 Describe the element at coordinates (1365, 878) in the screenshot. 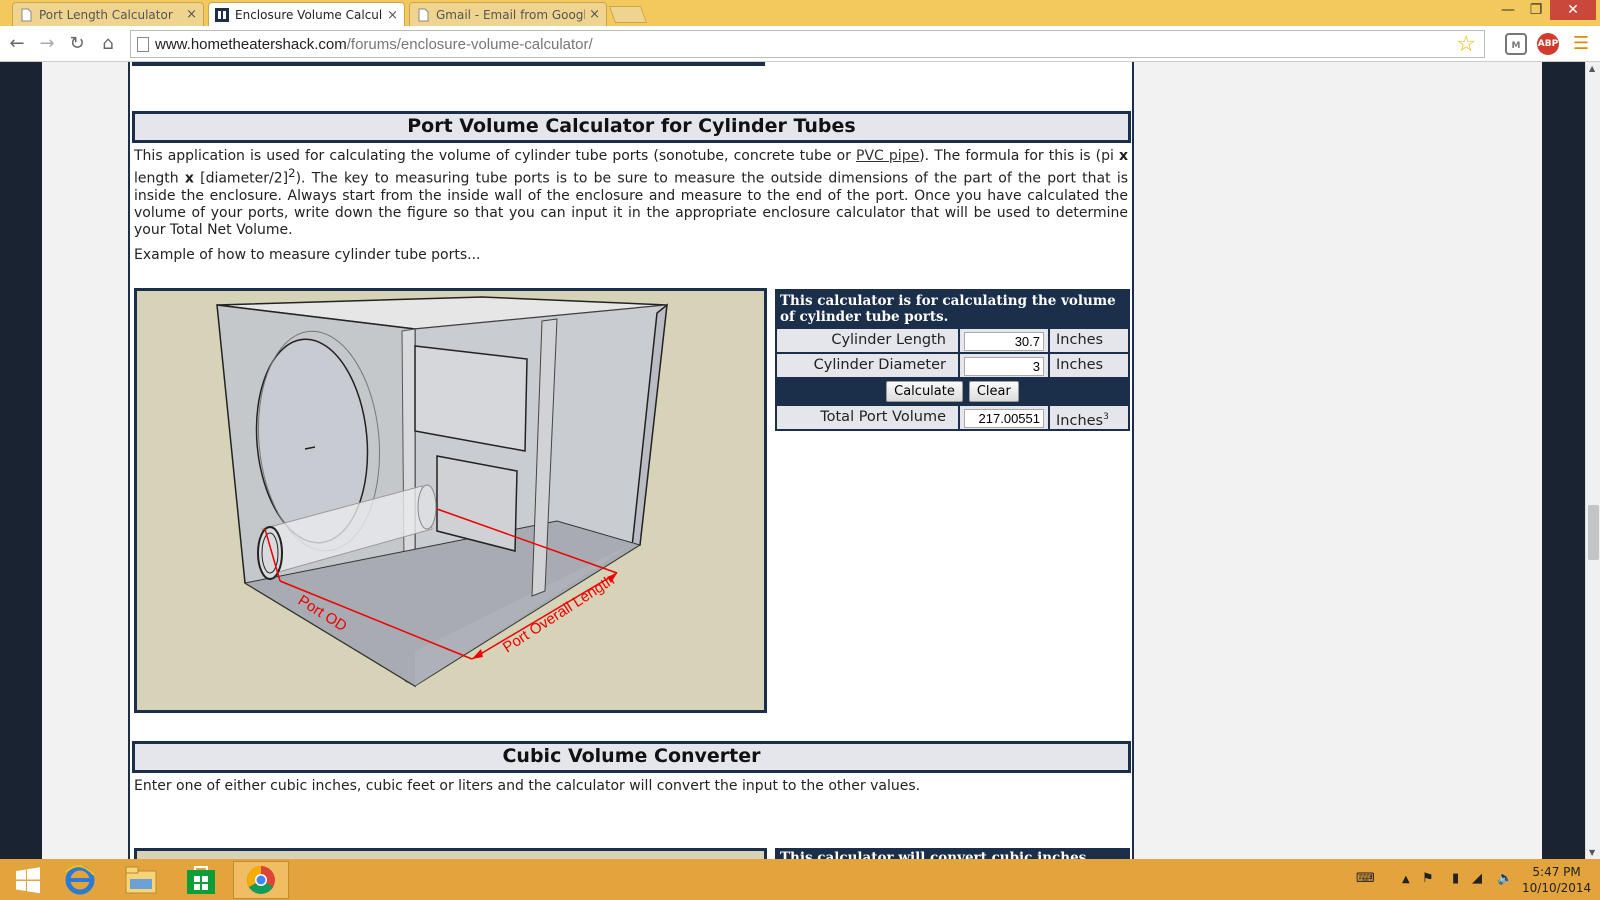

I see `keyboard-icon: ⌨` at that location.